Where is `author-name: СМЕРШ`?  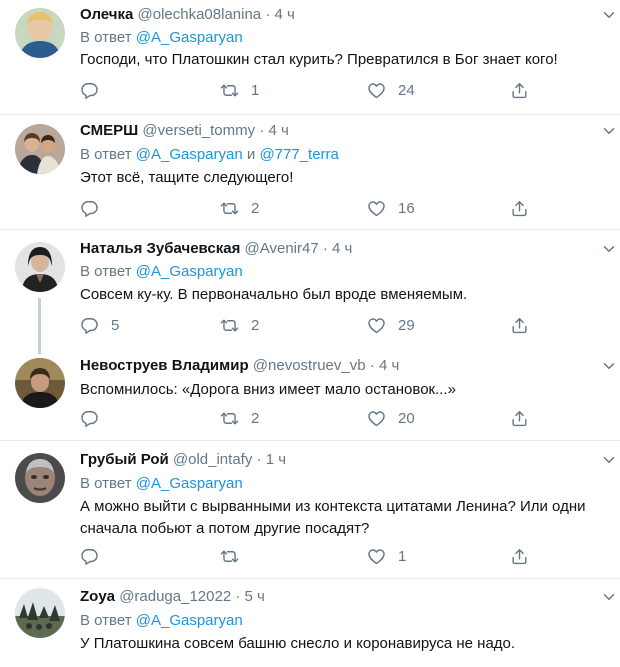
author-name: СМЕРШ is located at coordinates (109, 130).